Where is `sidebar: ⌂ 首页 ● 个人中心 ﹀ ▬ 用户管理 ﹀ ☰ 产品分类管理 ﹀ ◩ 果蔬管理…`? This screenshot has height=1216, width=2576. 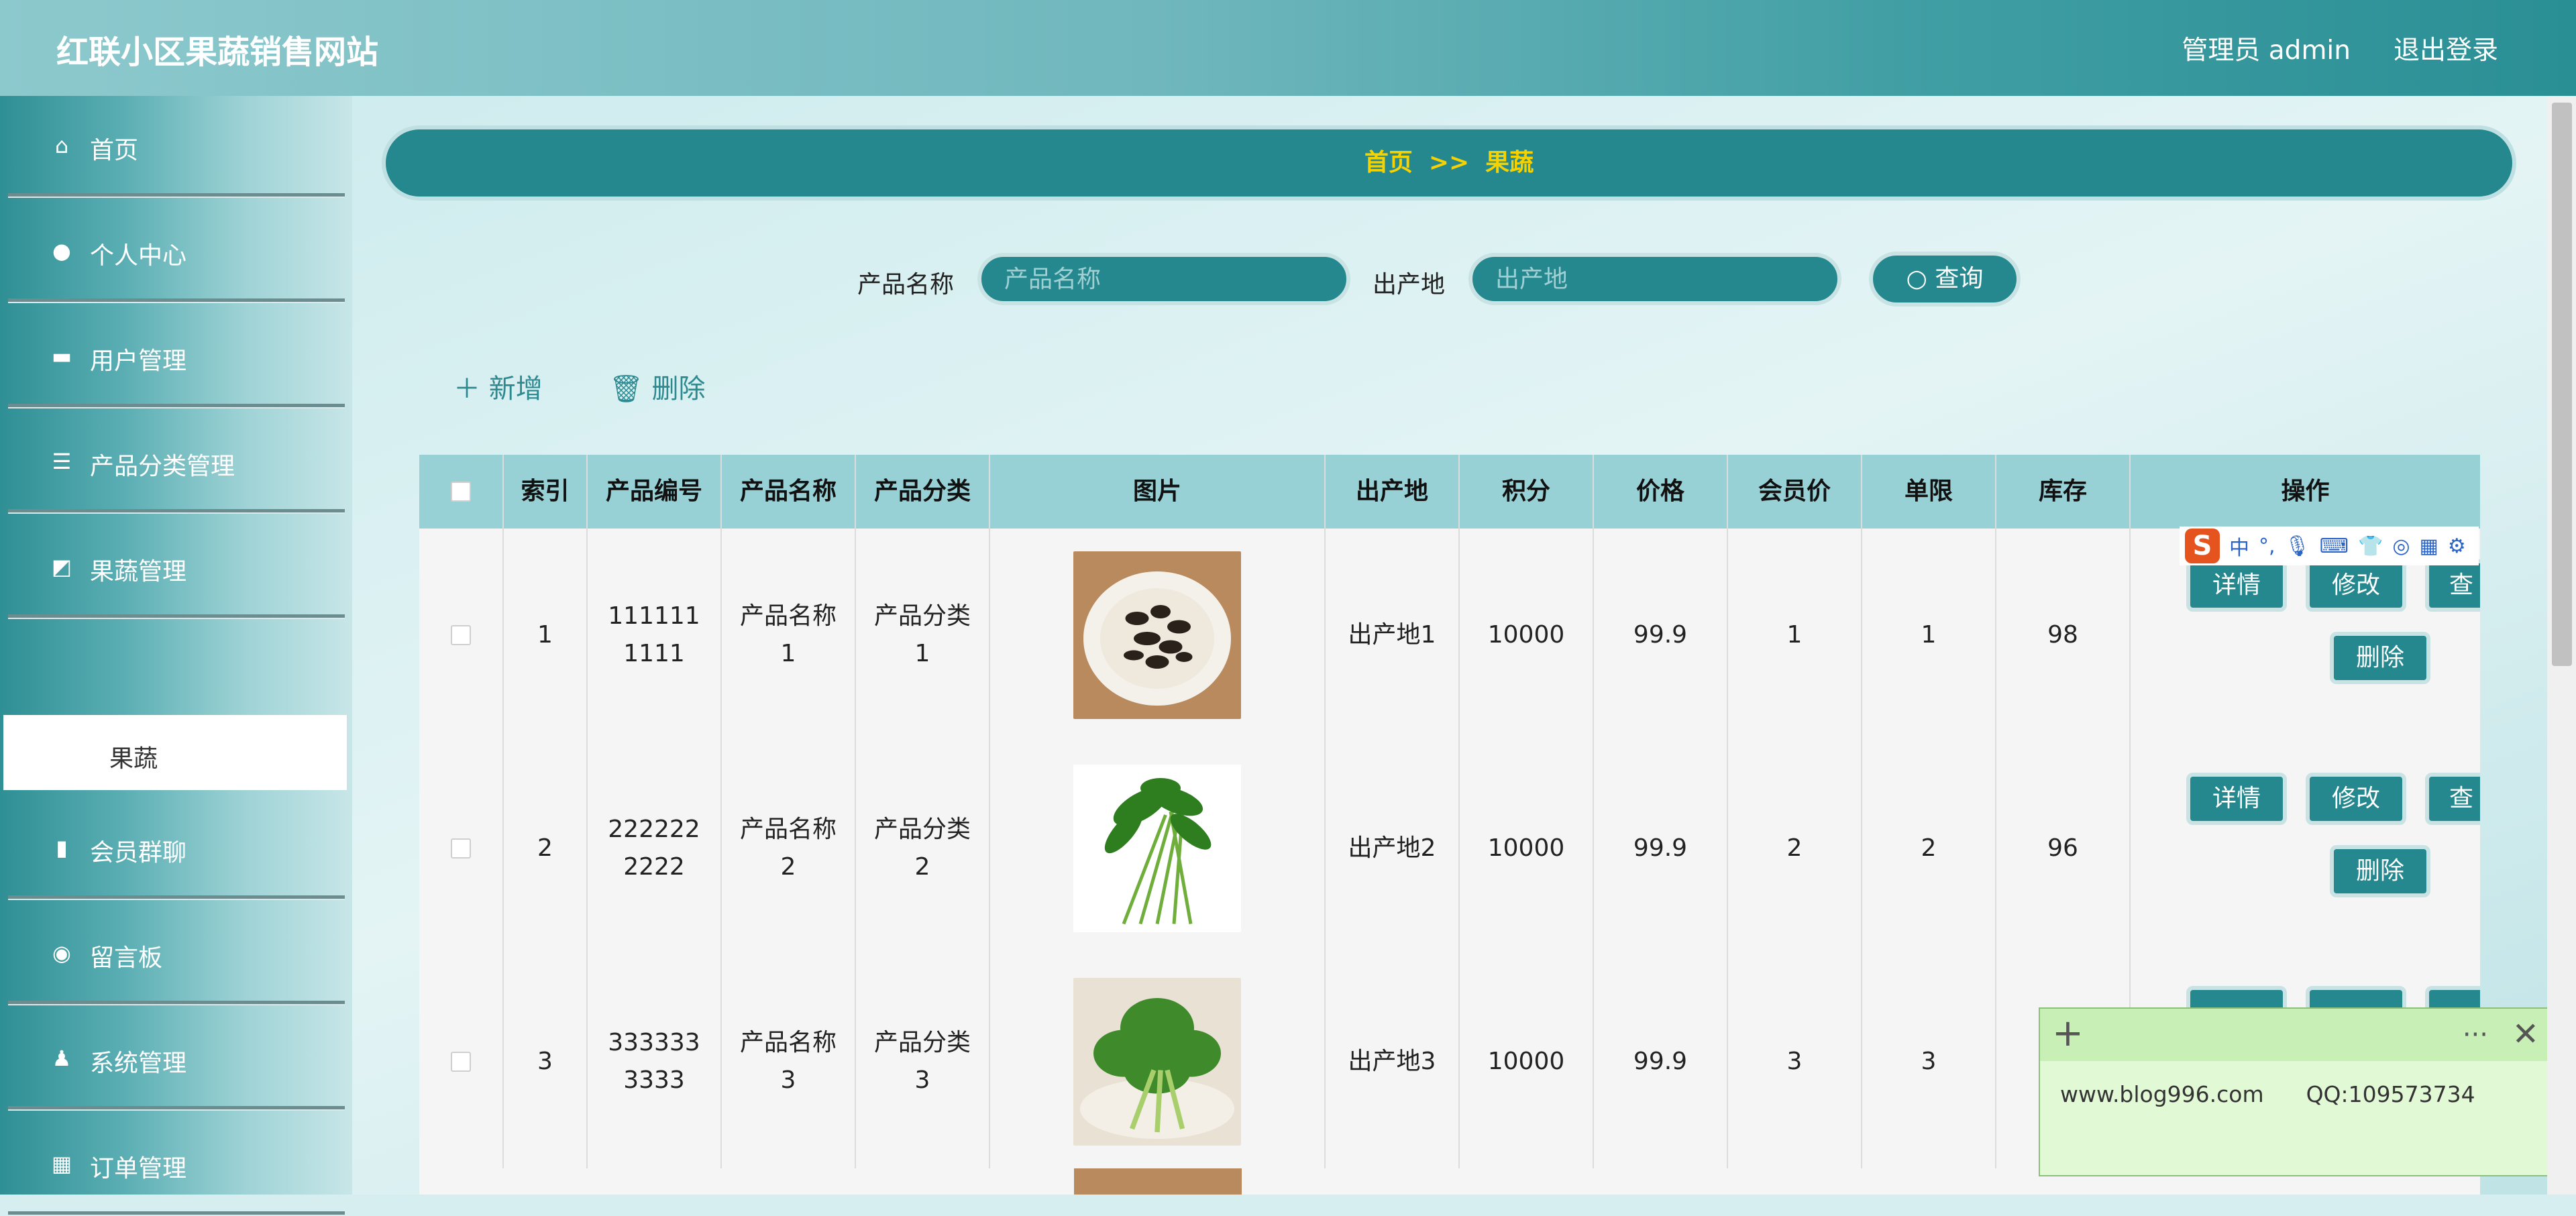 sidebar: ⌂ 首页 ● 个人中心 ﹀ ▬ 用户管理 ﹀ ☰ 产品分类管理 ﹀ ◩ 果蔬管理… is located at coordinates (176, 656).